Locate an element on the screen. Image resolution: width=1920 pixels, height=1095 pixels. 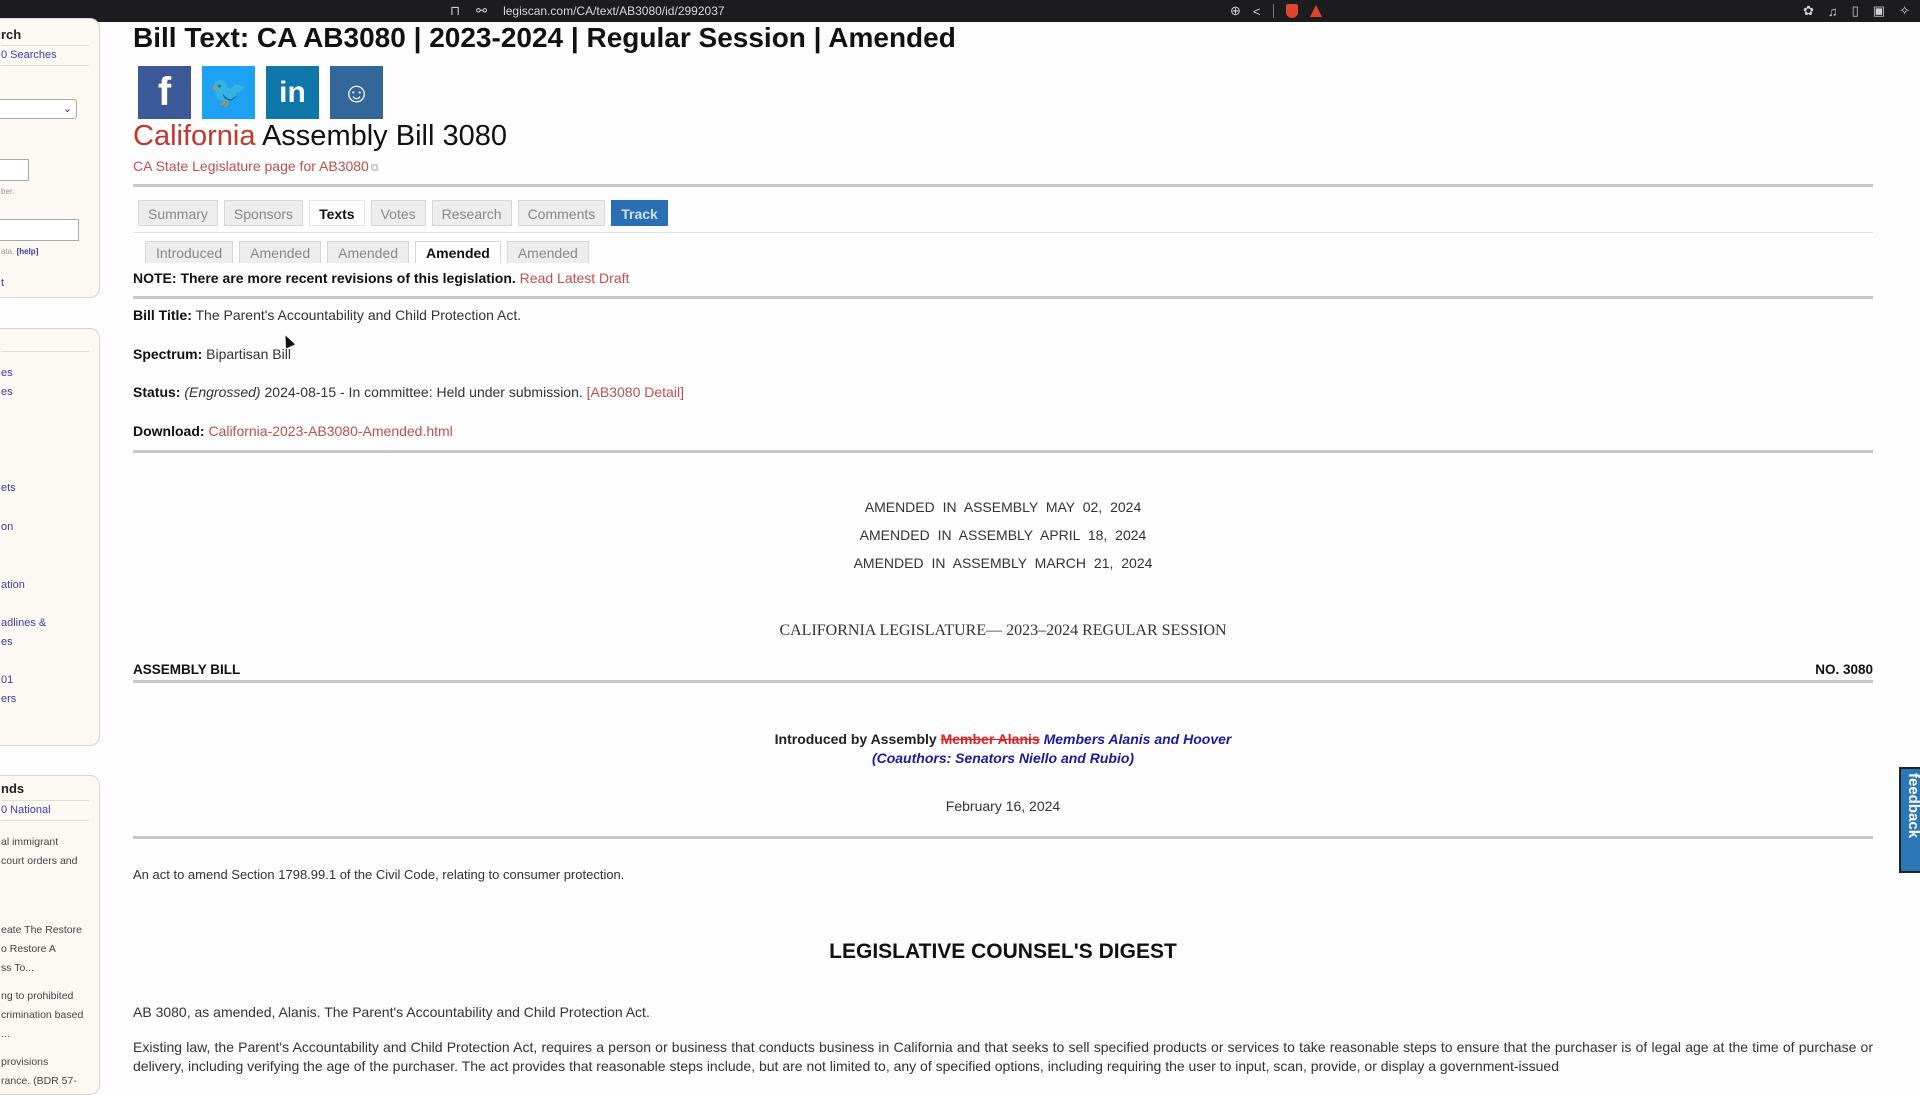
bill-heading: California Assembly Bill 3080 is located at coordinates (320, 136).